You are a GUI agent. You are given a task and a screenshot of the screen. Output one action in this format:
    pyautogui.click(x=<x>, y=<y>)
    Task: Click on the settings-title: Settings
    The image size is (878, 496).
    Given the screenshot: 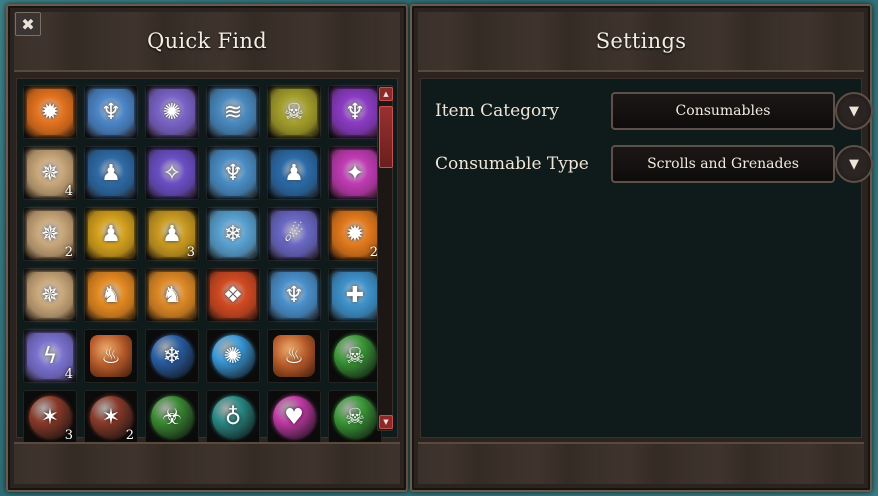 What is the action you would take?
    pyautogui.click(x=641, y=41)
    